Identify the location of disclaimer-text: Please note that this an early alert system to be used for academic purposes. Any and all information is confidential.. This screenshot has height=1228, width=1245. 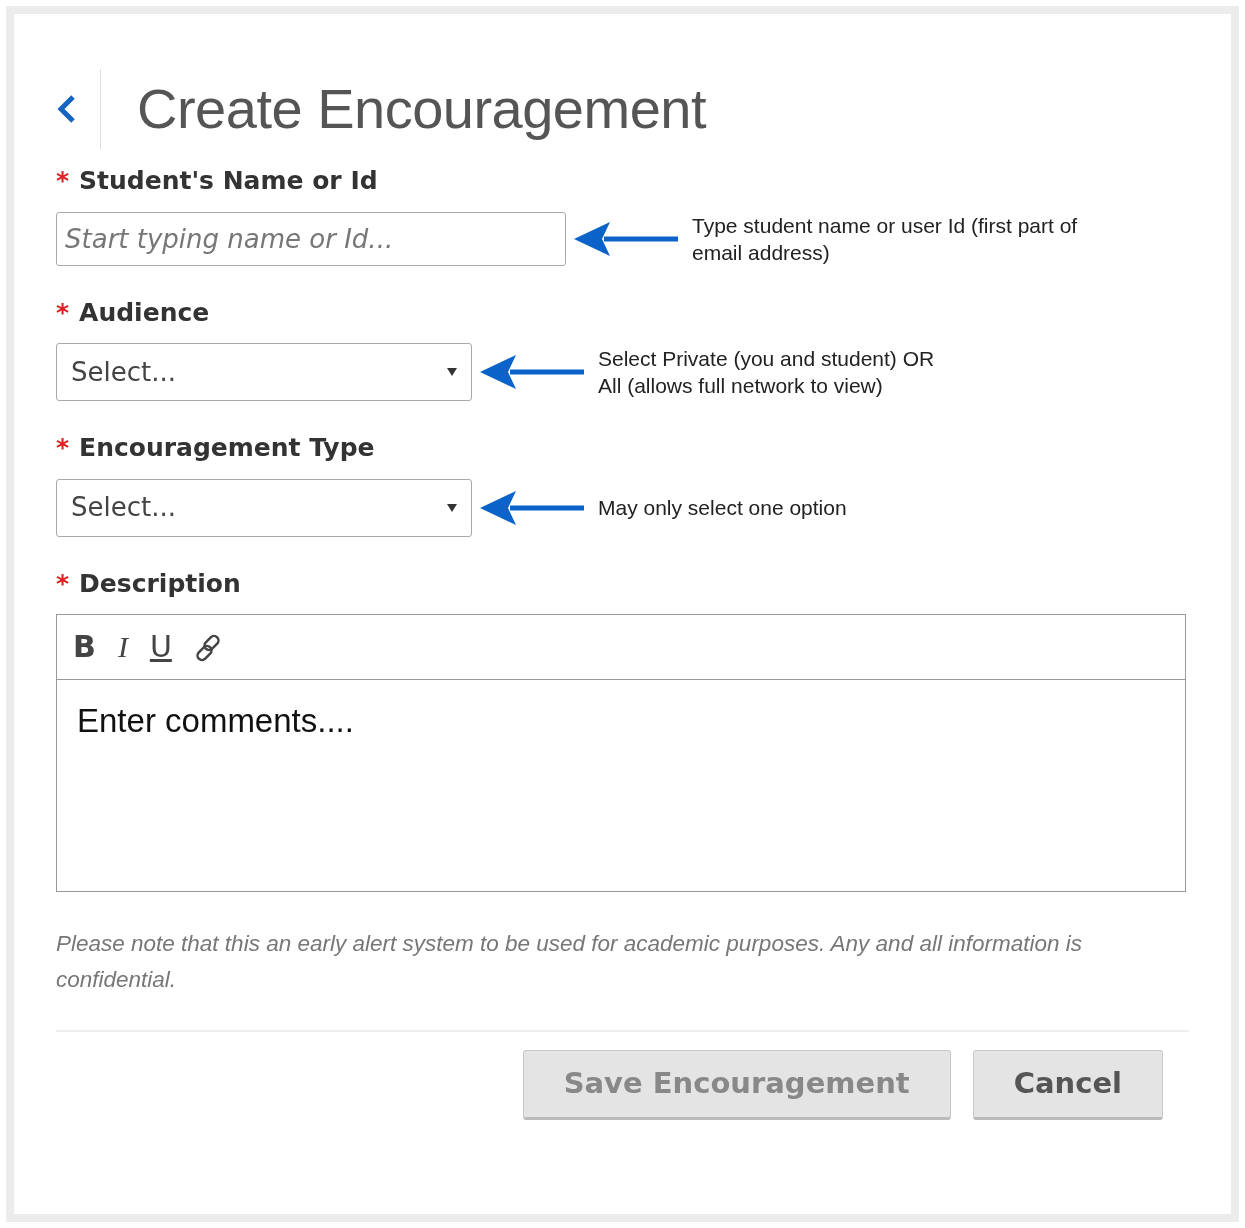
(569, 962).